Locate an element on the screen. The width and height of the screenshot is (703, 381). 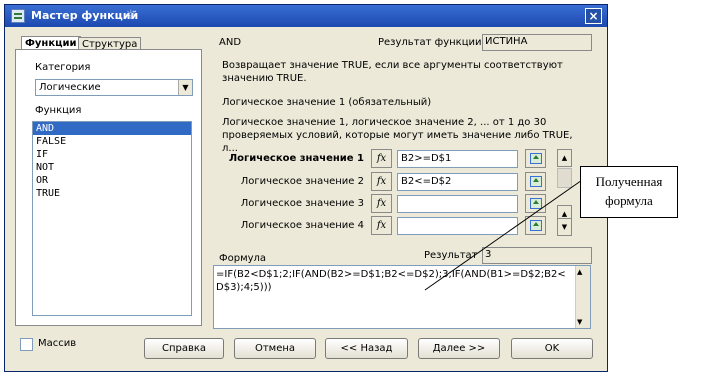
arg-label-1: Логическое значение 1 is located at coordinates (296, 158).